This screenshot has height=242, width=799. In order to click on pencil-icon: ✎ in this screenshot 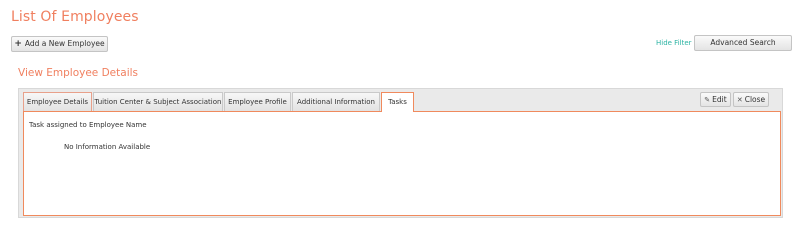, I will do `click(707, 100)`.